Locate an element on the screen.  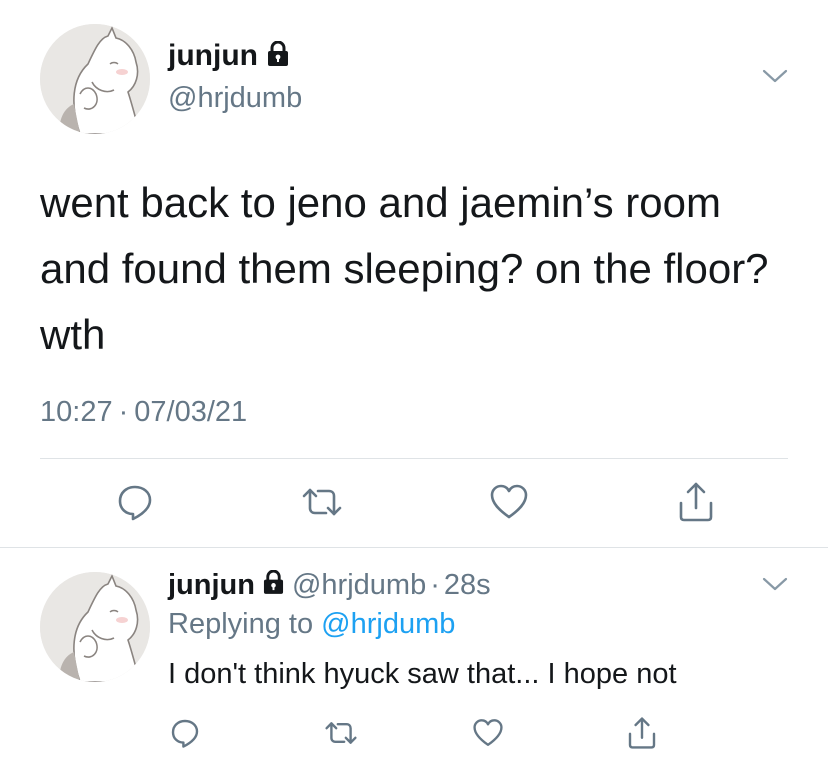
replying-to-label: Replying to is located at coordinates (241, 624).